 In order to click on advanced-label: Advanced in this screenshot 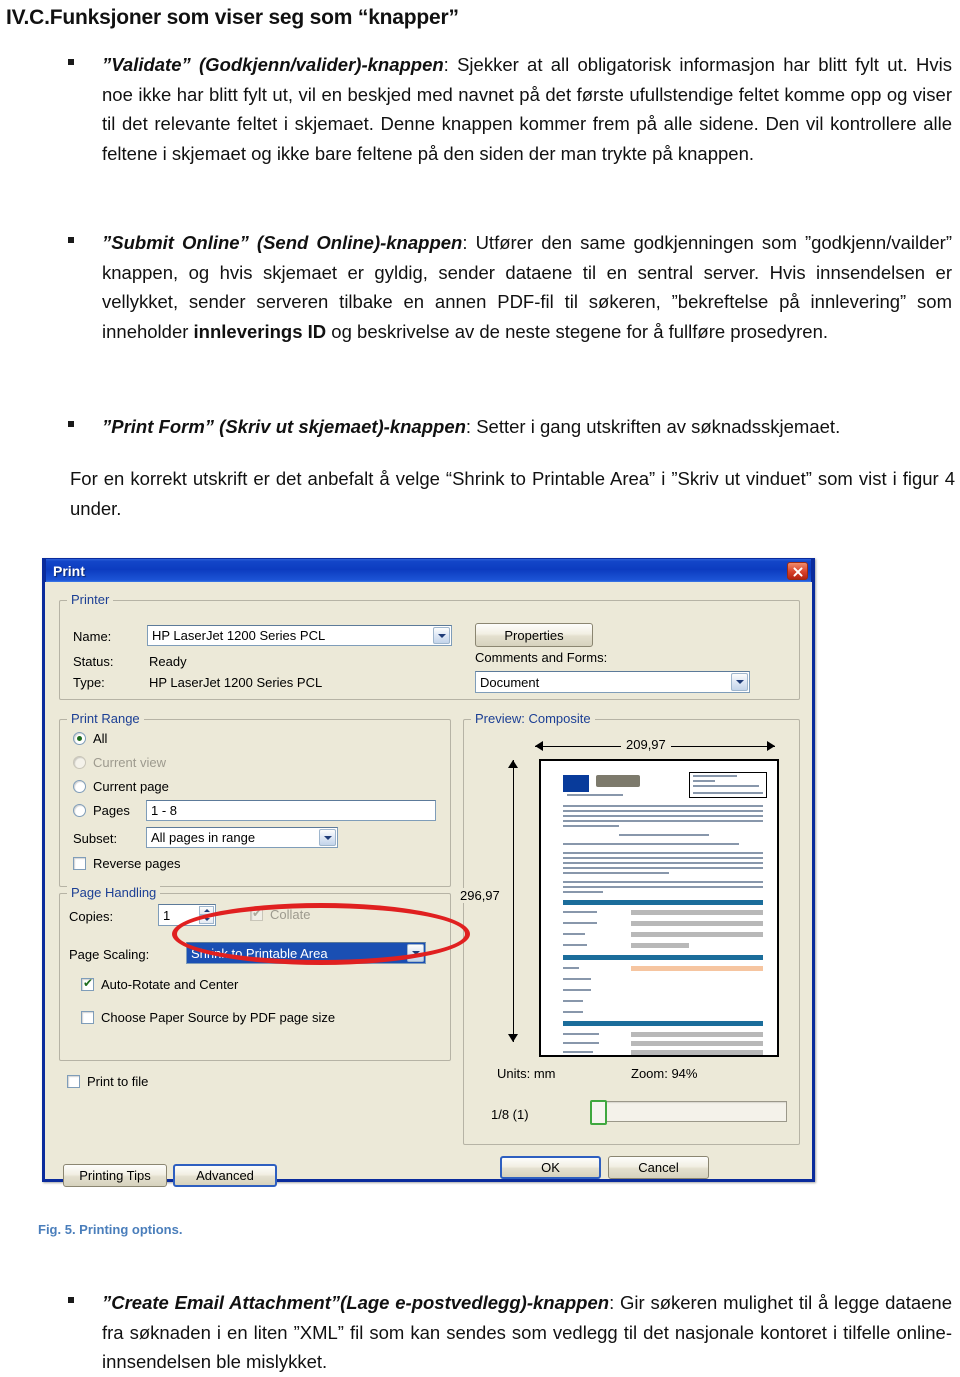, I will do `click(225, 1175)`.